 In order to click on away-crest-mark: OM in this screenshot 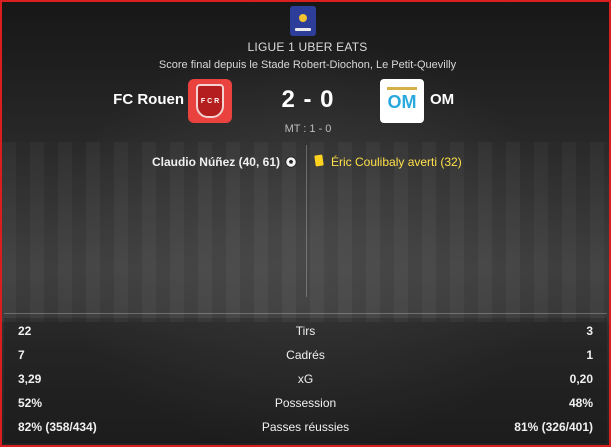, I will do `click(402, 101)`.